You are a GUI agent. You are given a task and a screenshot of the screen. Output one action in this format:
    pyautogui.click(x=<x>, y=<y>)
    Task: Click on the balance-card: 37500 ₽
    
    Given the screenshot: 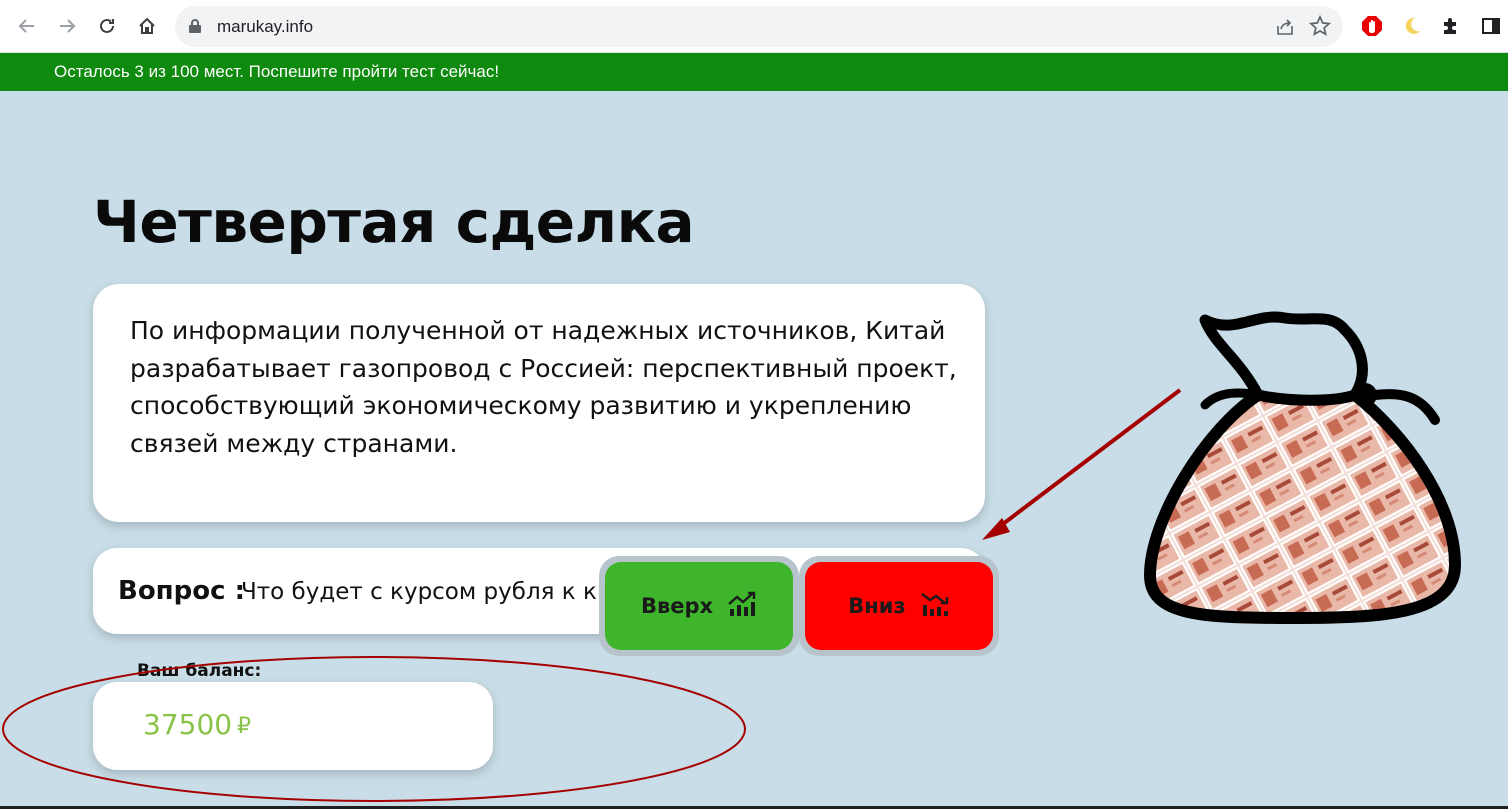 What is the action you would take?
    pyautogui.click(x=293, y=726)
    